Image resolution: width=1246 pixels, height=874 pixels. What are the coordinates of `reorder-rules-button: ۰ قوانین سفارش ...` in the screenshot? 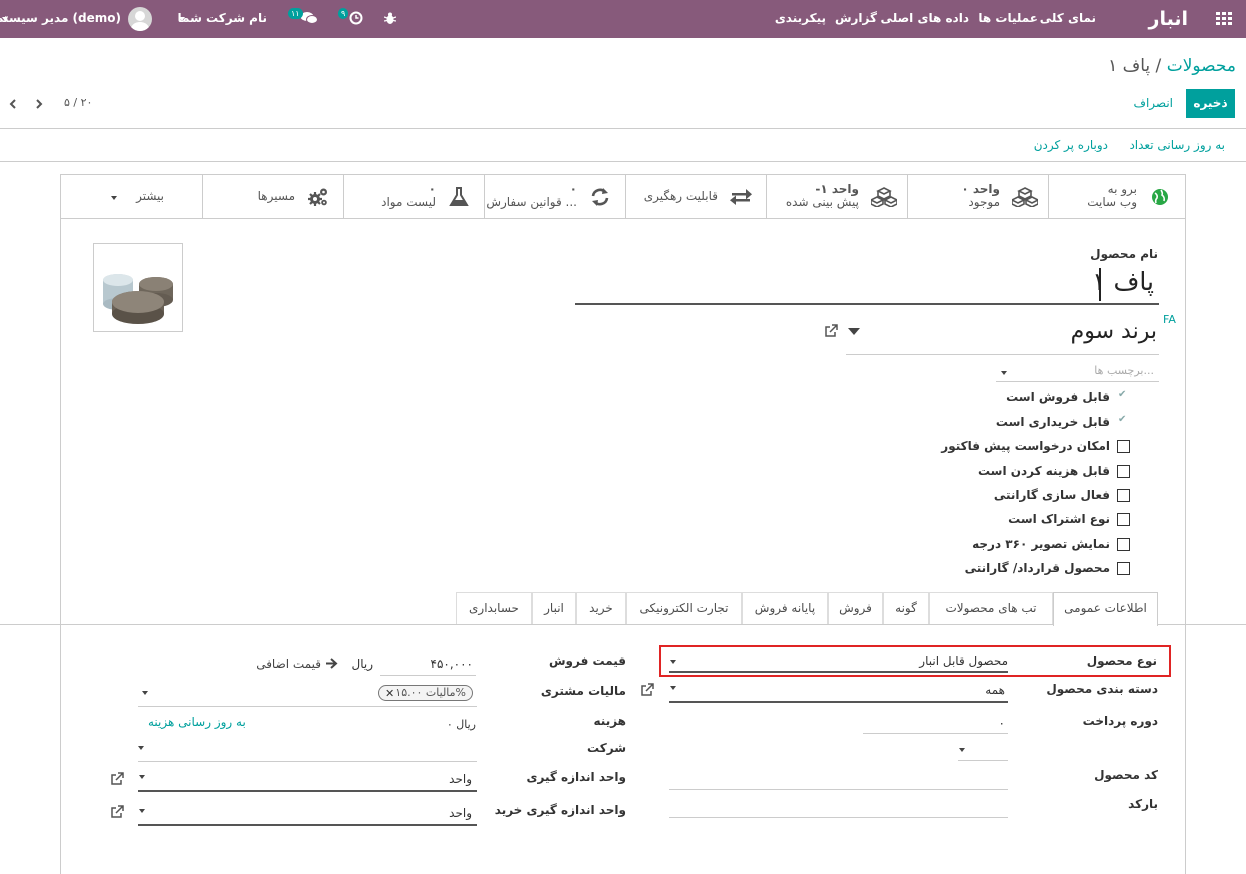 It's located at (554, 196).